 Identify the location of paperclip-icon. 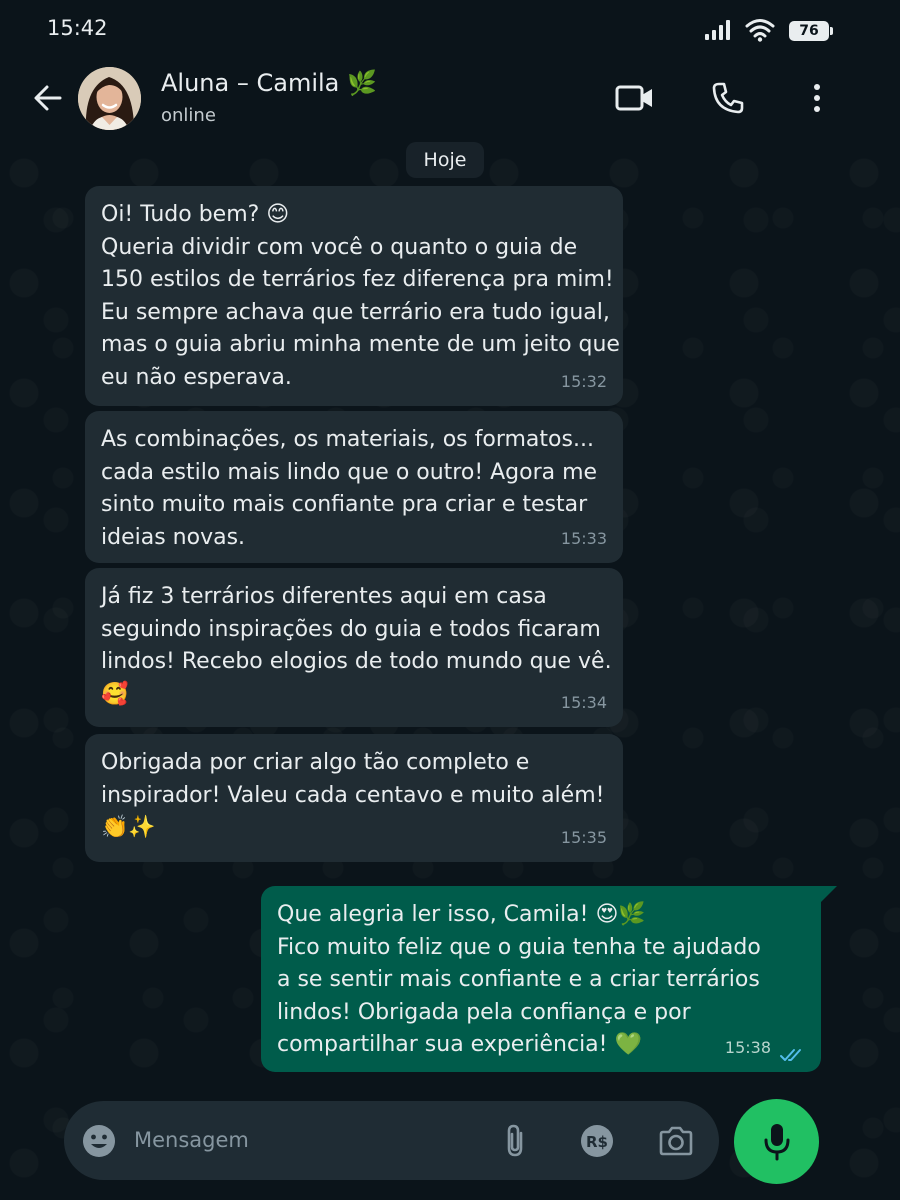
(515, 1140).